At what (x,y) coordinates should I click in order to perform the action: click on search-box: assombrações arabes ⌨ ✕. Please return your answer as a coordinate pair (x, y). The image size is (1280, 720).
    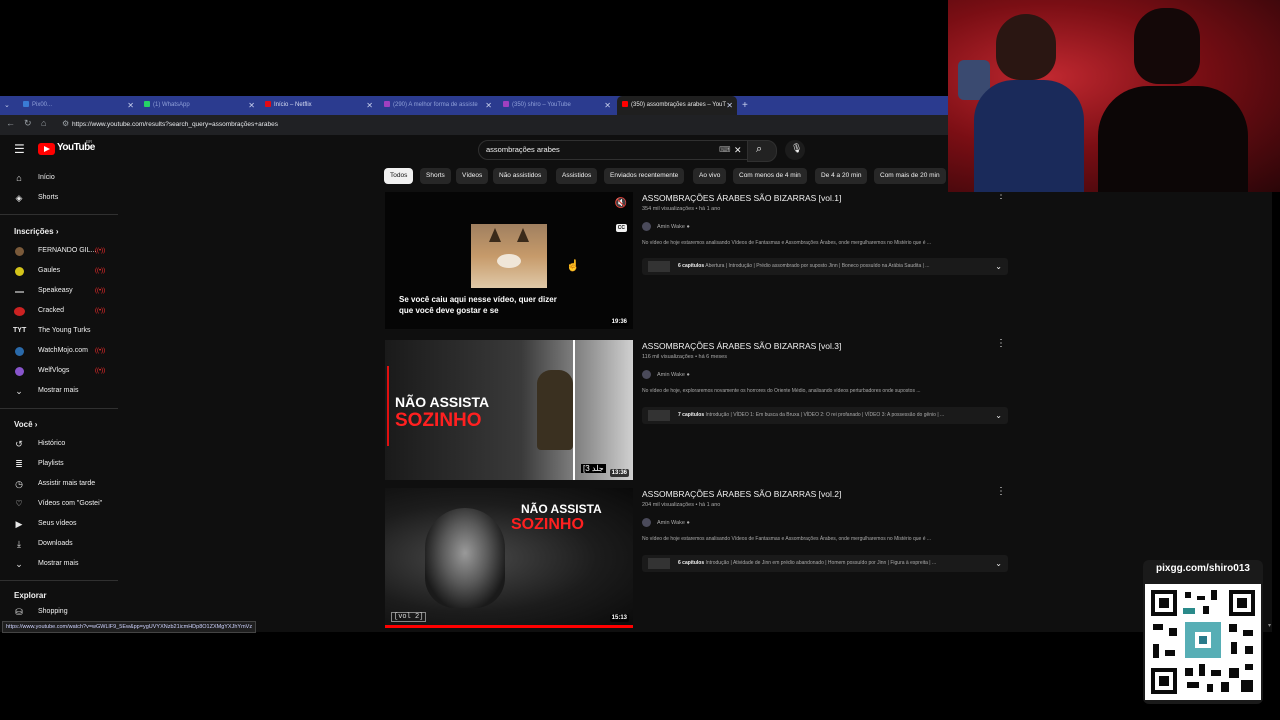
    Looking at the image, I should click on (613, 150).